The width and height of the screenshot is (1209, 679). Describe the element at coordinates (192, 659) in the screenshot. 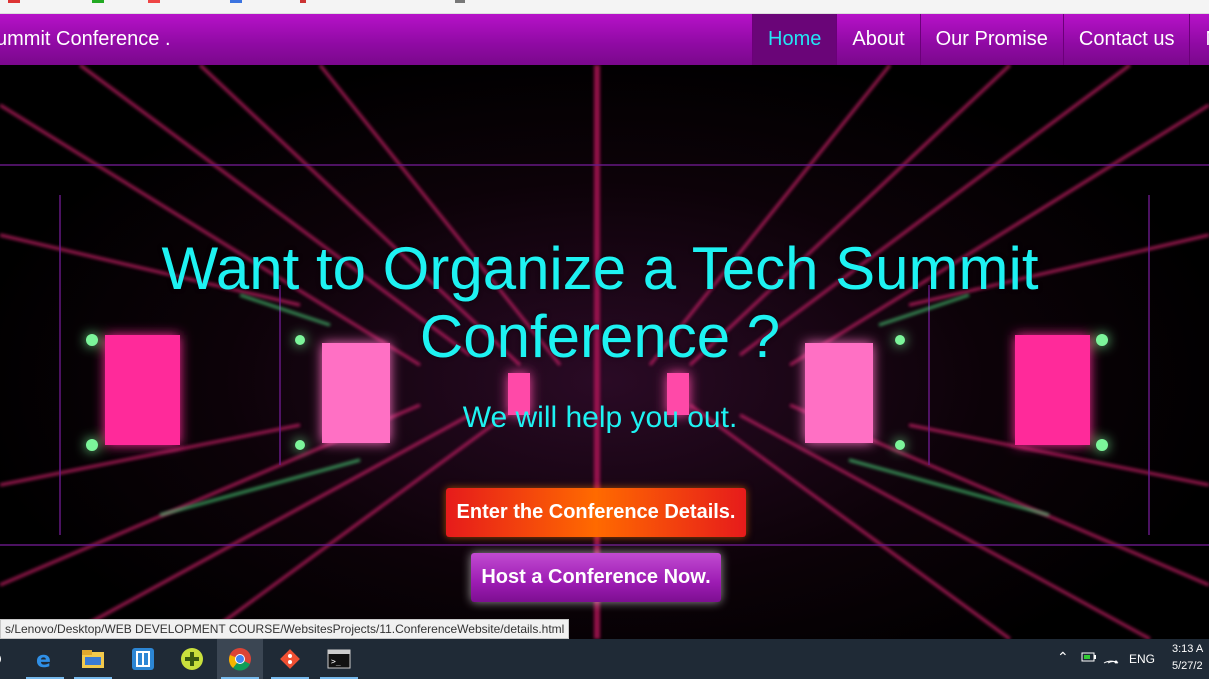

I see `plus-app-icon` at that location.